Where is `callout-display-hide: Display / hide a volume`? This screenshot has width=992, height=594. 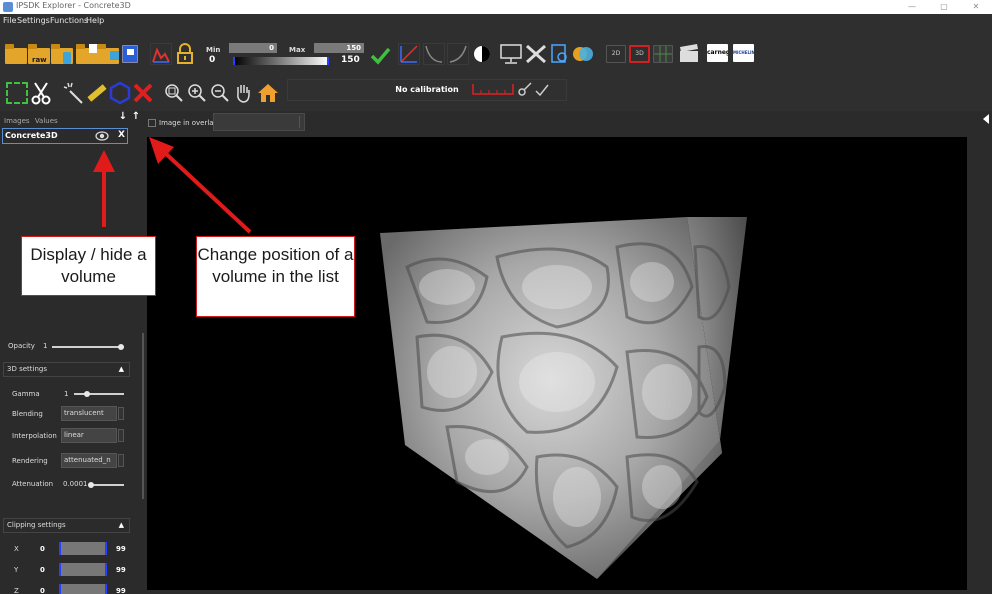 callout-display-hide: Display / hide a volume is located at coordinates (88, 266).